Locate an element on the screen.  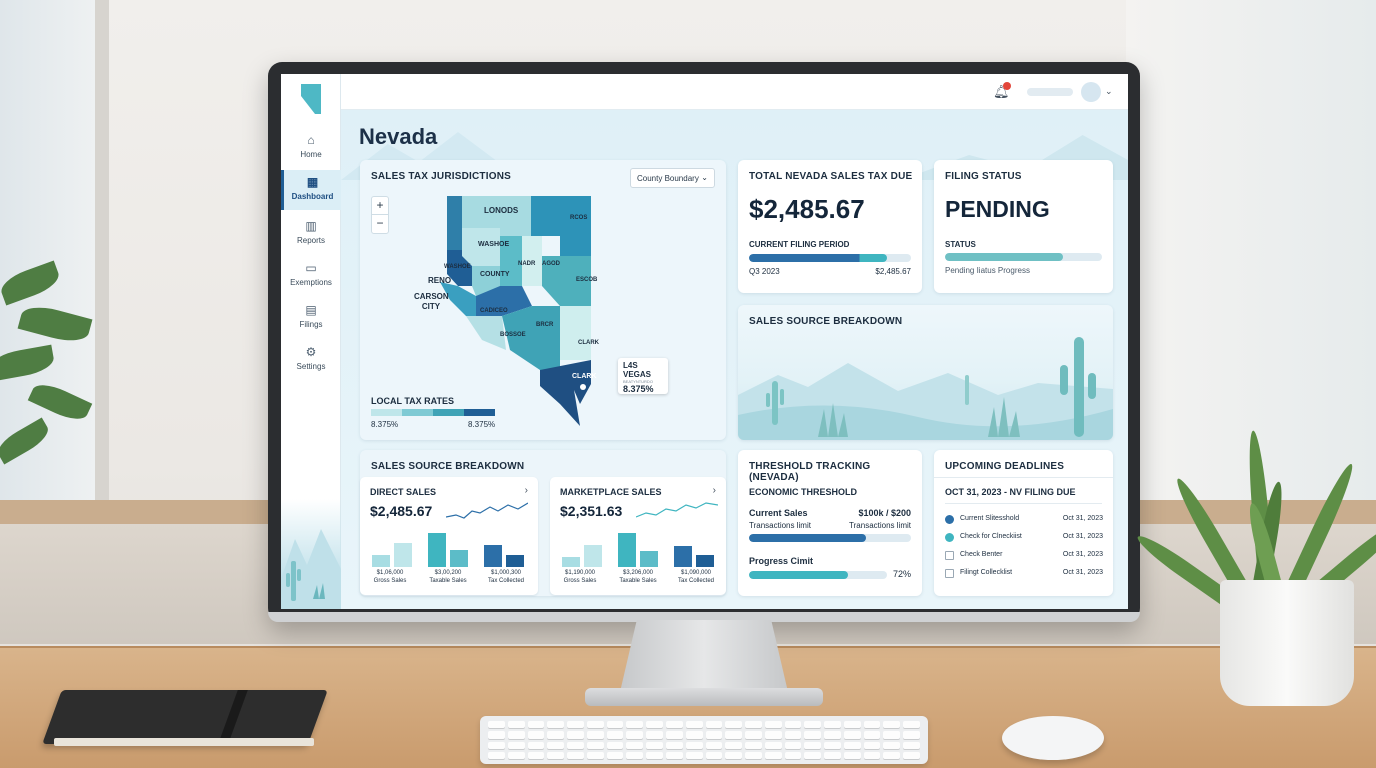
zoom-out-button: − is located at coordinates (380, 224).